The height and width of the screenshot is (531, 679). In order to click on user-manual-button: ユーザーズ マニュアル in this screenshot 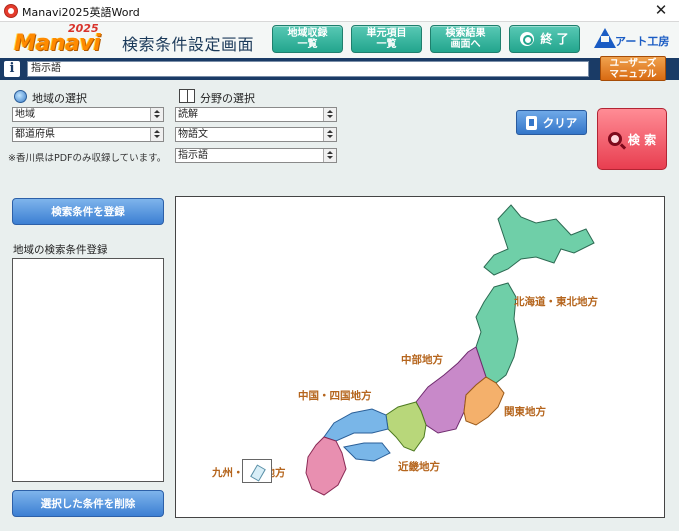, I will do `click(633, 68)`.